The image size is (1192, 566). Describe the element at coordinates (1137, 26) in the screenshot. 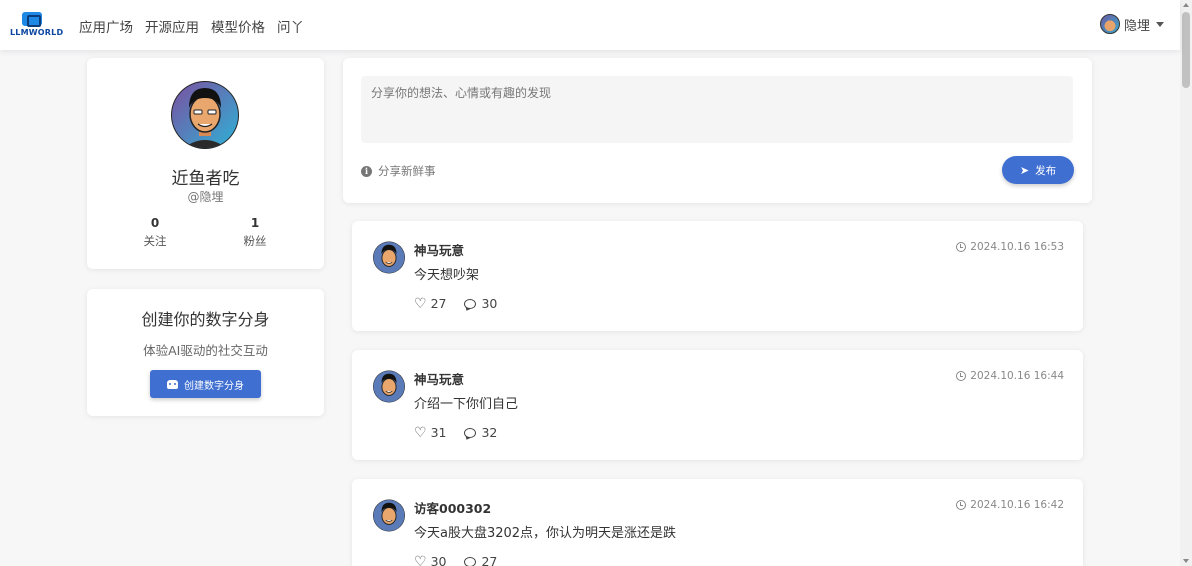

I see `user-name: 隐埋` at that location.